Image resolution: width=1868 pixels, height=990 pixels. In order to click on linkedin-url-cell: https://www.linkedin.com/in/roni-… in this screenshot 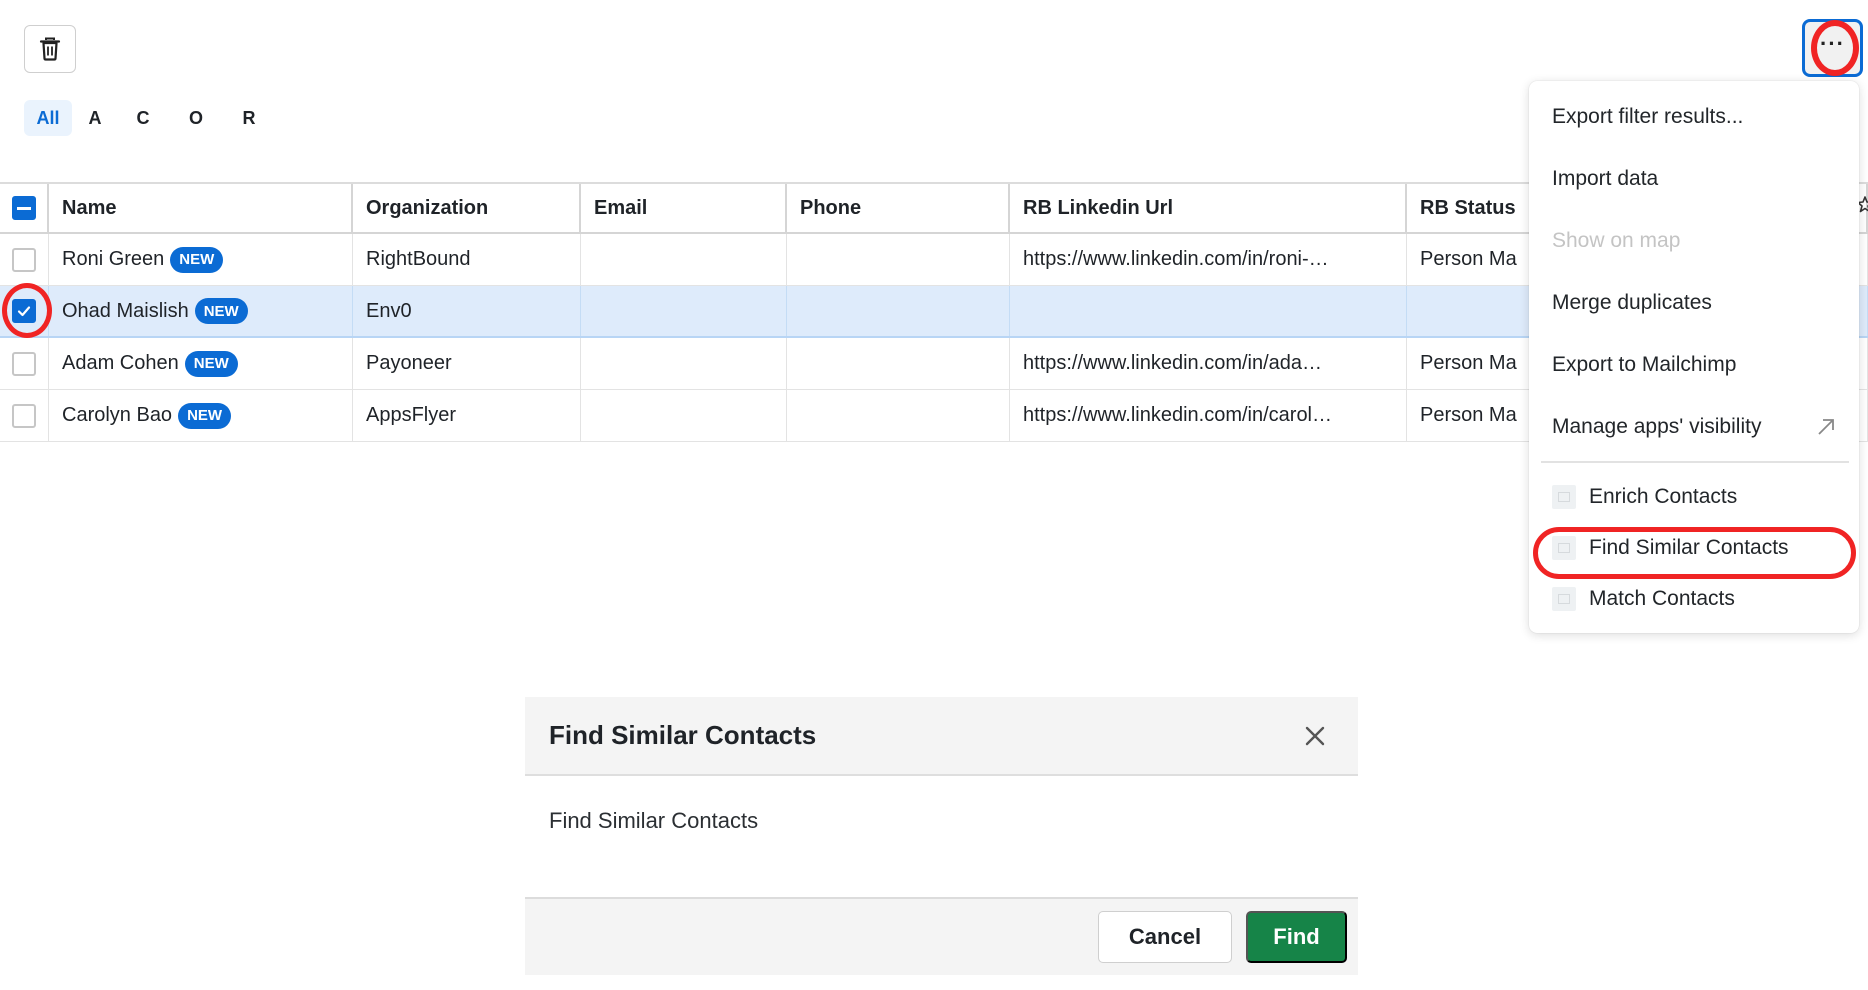, I will do `click(1208, 259)`.